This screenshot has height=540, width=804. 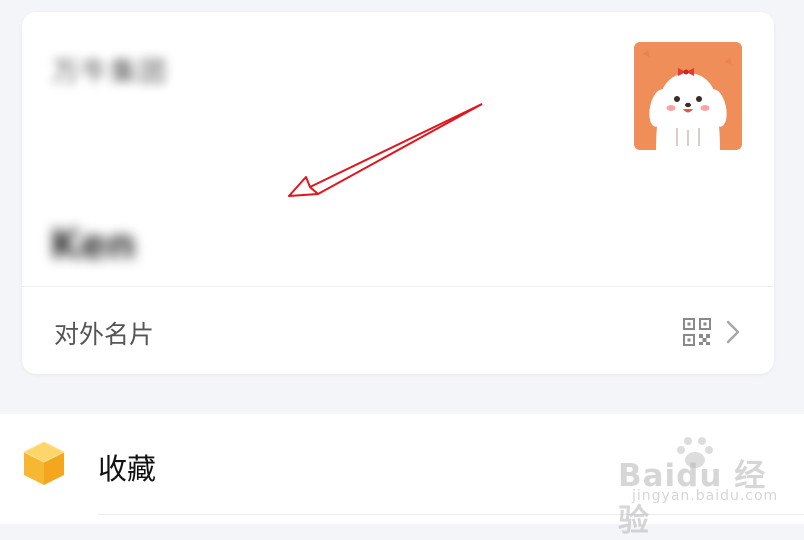 What do you see at coordinates (127, 469) in the screenshot?
I see `favorites-label: 收藏` at bounding box center [127, 469].